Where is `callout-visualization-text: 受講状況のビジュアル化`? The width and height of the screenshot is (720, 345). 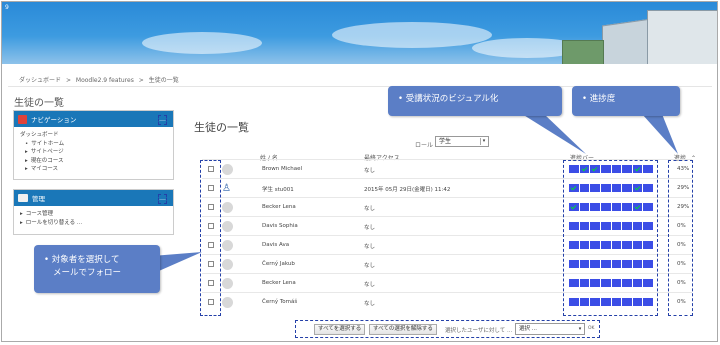
callout-visualization-text: 受講状況のビジュアル化 is located at coordinates (452, 99).